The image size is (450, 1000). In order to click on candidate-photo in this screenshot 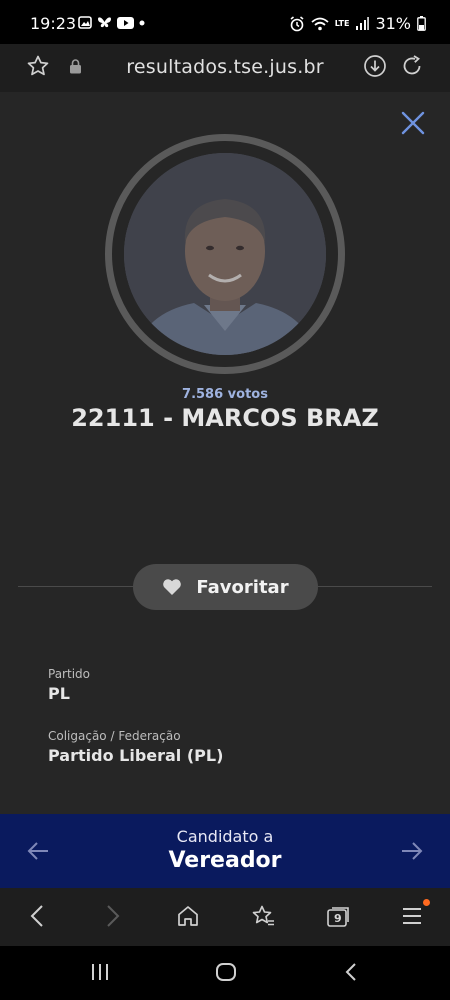, I will do `click(225, 254)`.